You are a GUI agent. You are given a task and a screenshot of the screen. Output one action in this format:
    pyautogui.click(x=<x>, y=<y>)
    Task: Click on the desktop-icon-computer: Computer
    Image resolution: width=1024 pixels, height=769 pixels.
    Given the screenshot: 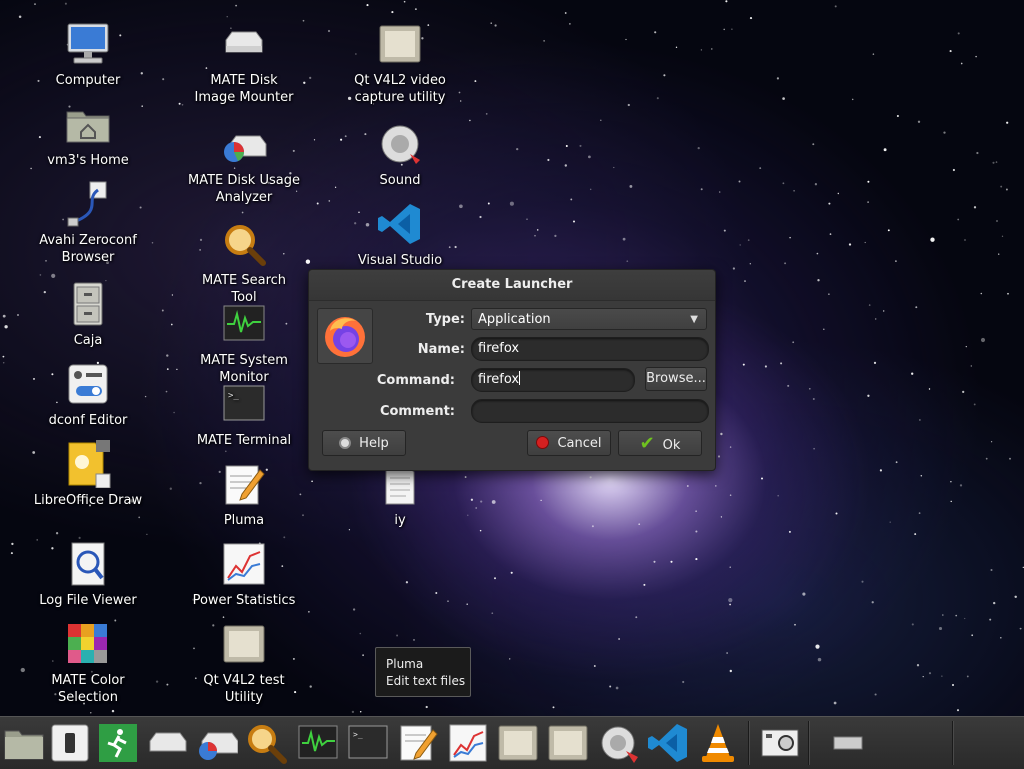 What is the action you would take?
    pyautogui.click(x=88, y=54)
    